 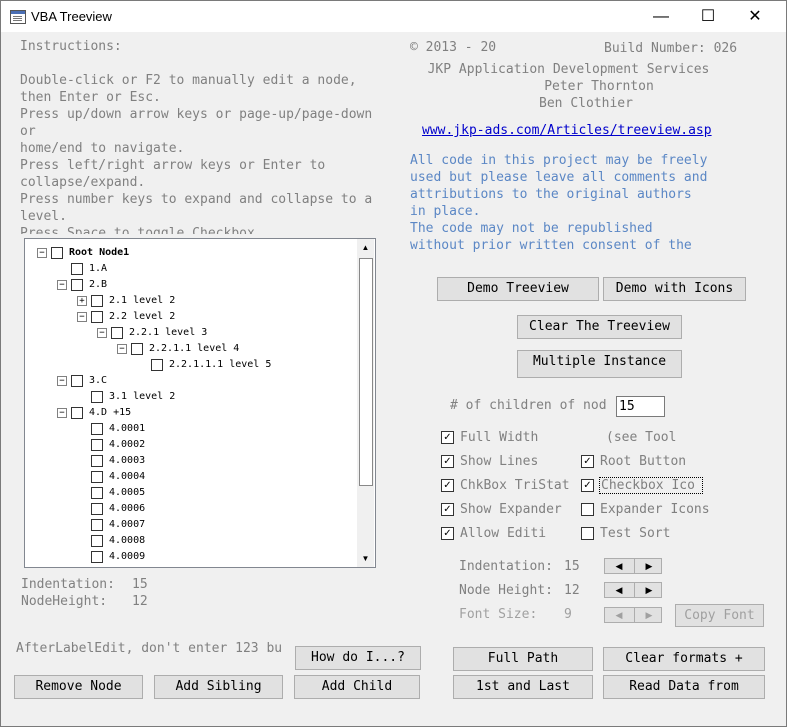 I want to click on root-button-checkbox: ✓, so click(x=587, y=461).